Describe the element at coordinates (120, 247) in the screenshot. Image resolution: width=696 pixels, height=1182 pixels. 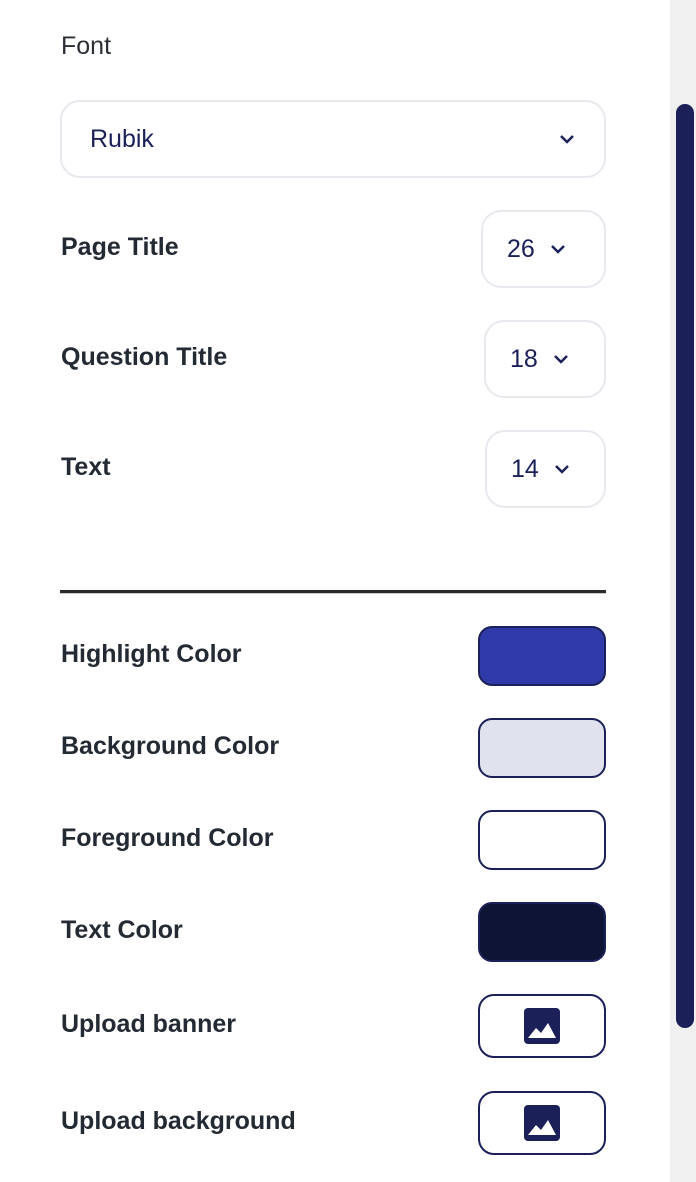
I see `page-title-size-label: Page Title` at that location.